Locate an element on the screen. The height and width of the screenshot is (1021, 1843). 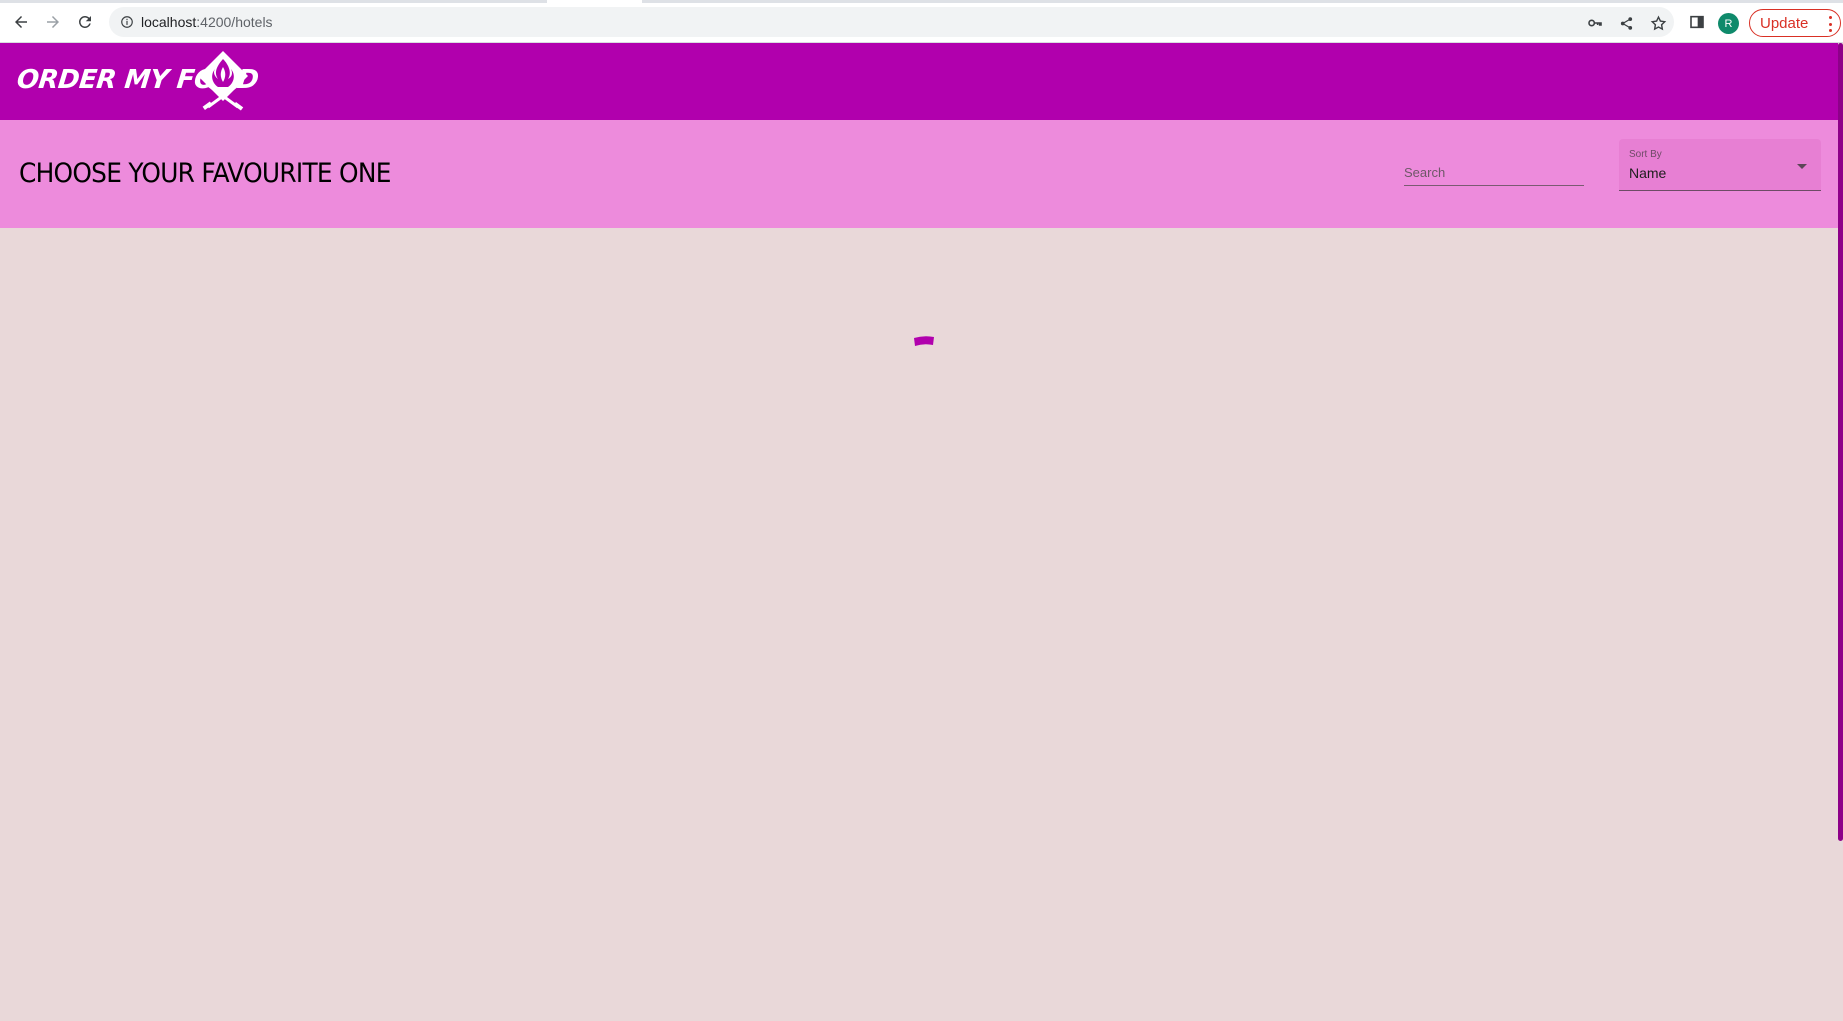
url-path: :4200/hotels is located at coordinates (234, 22).